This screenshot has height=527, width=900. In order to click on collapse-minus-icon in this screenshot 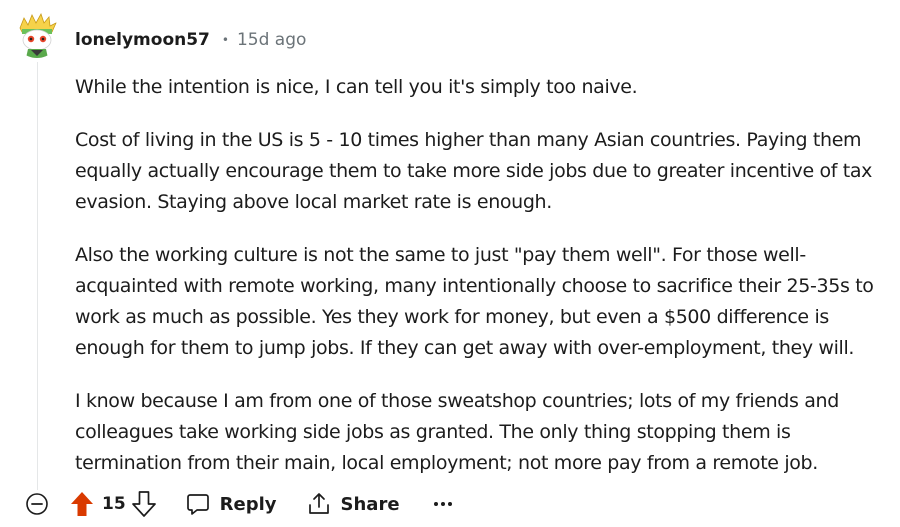, I will do `click(37, 504)`.